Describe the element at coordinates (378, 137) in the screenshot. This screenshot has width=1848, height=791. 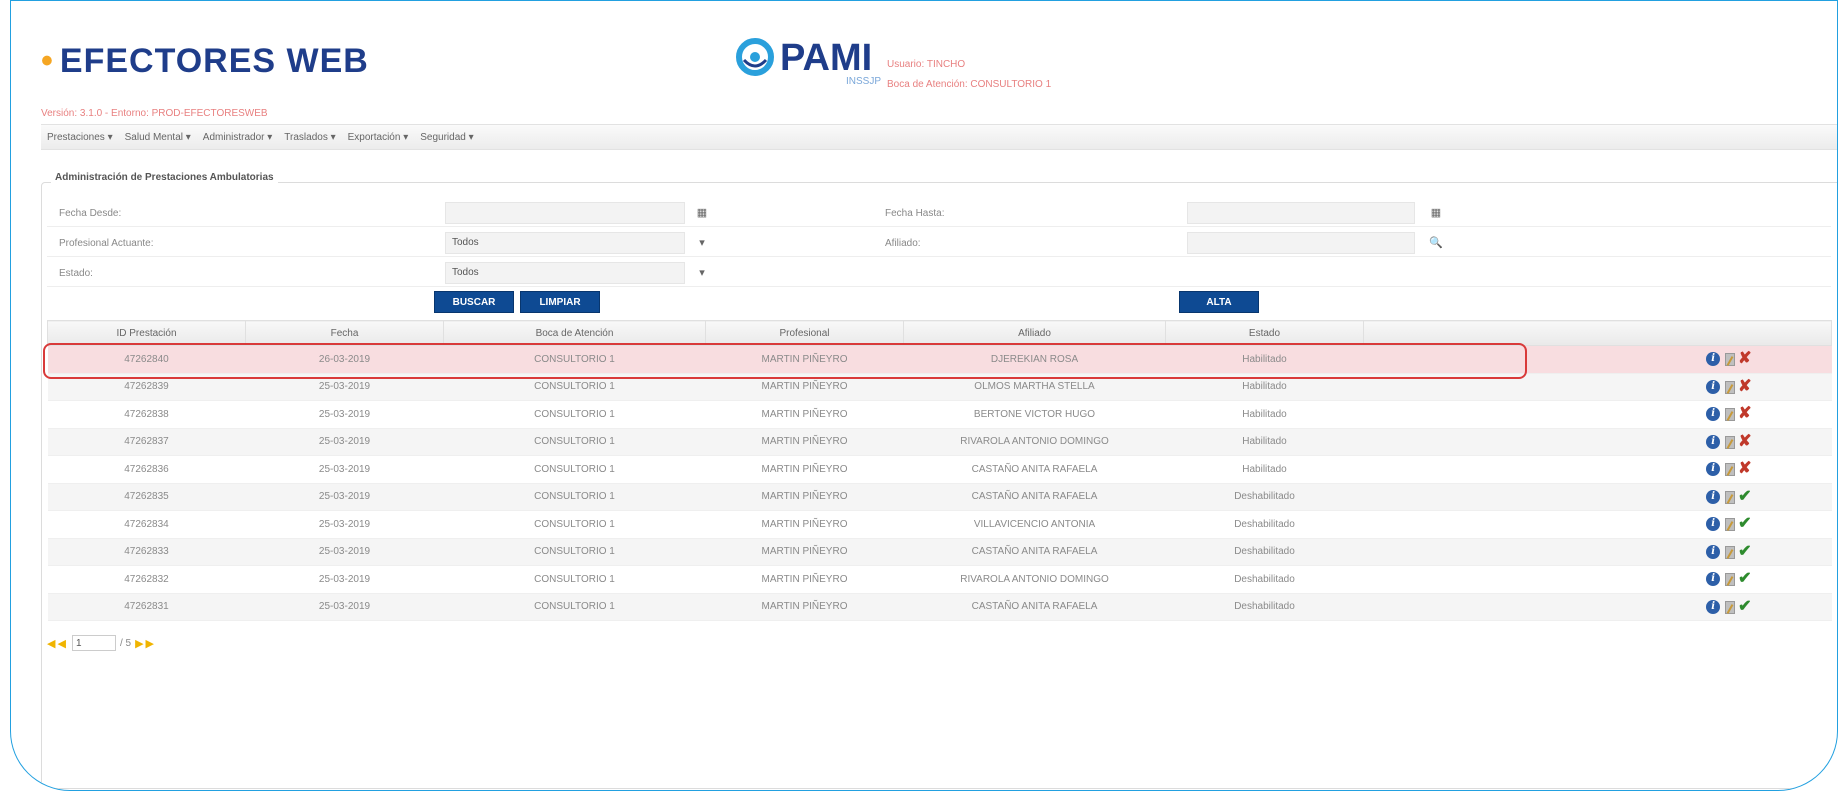
I see `menu-exportacion: Exportación ▾` at that location.